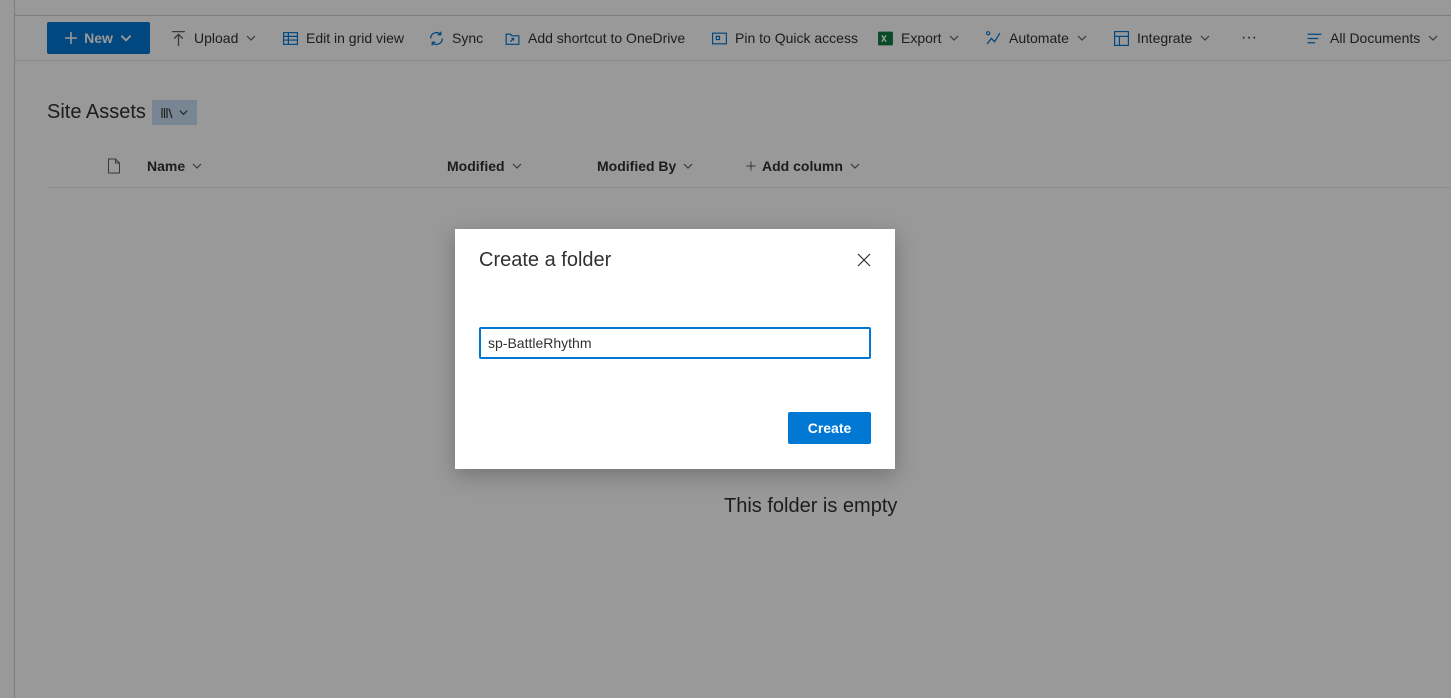 This screenshot has height=698, width=1451. I want to click on create-button: Create, so click(829, 428).